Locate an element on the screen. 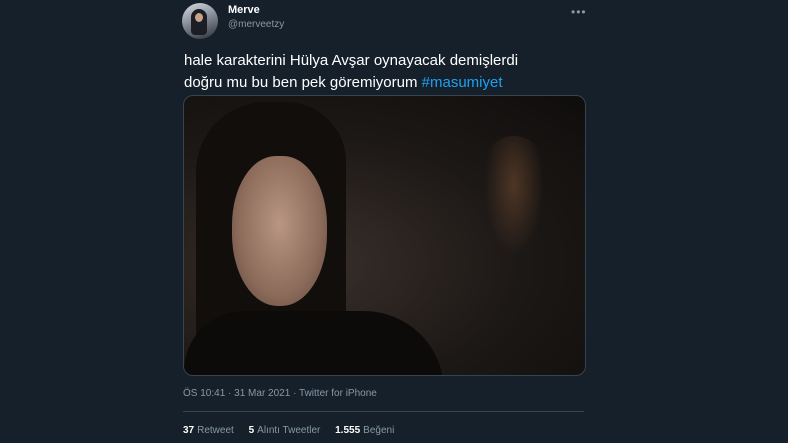 Image resolution: width=788 pixels, height=443 pixels. retweets-label: Retweet is located at coordinates (215, 430).